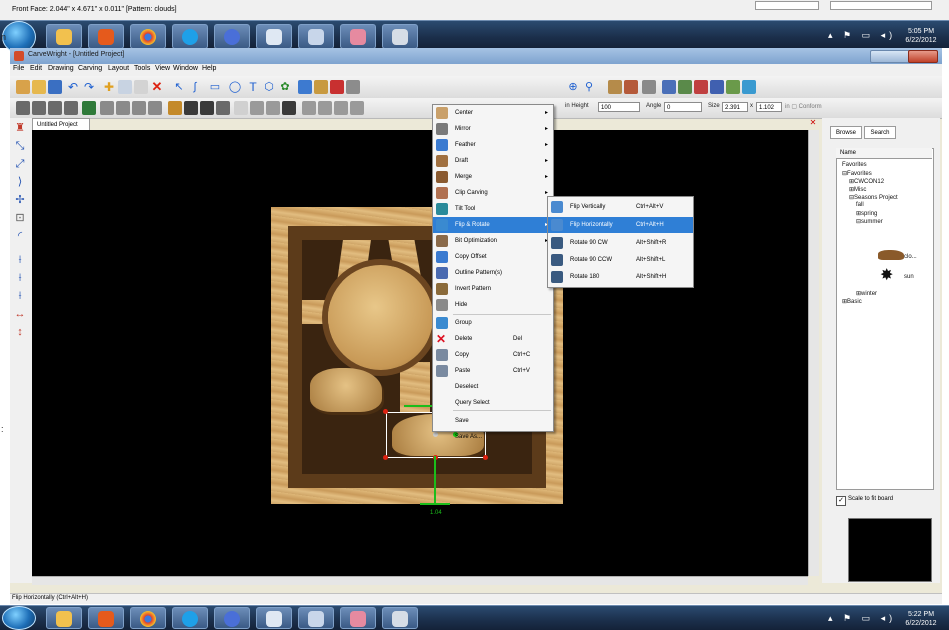 The width and height of the screenshot is (949, 630). Describe the element at coordinates (841, 501) in the screenshot. I see `scale-to-fit-checkbox: ✓` at that location.